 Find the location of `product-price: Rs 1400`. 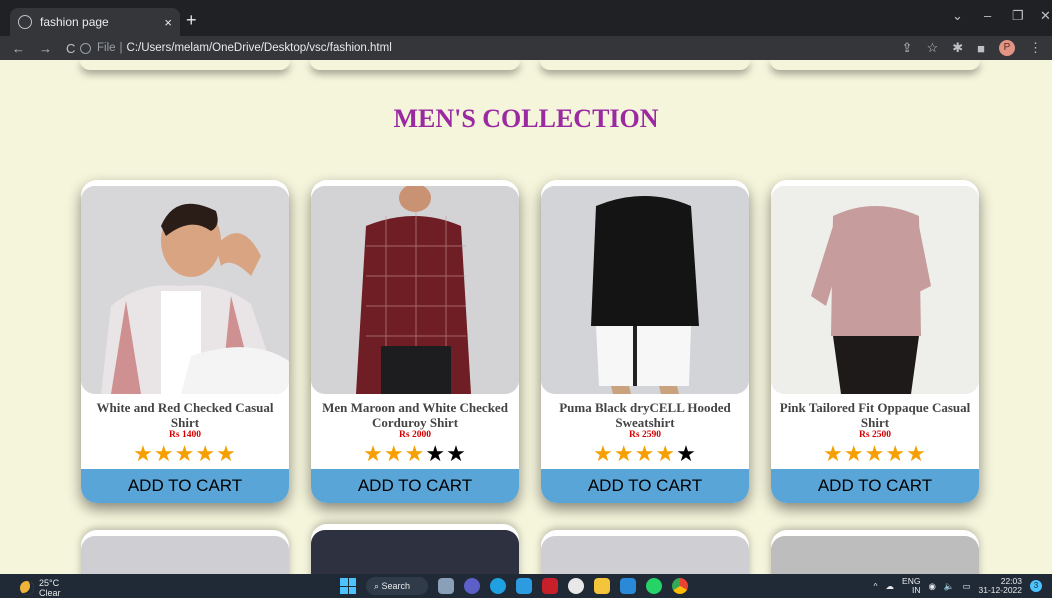

product-price: Rs 1400 is located at coordinates (185, 435).